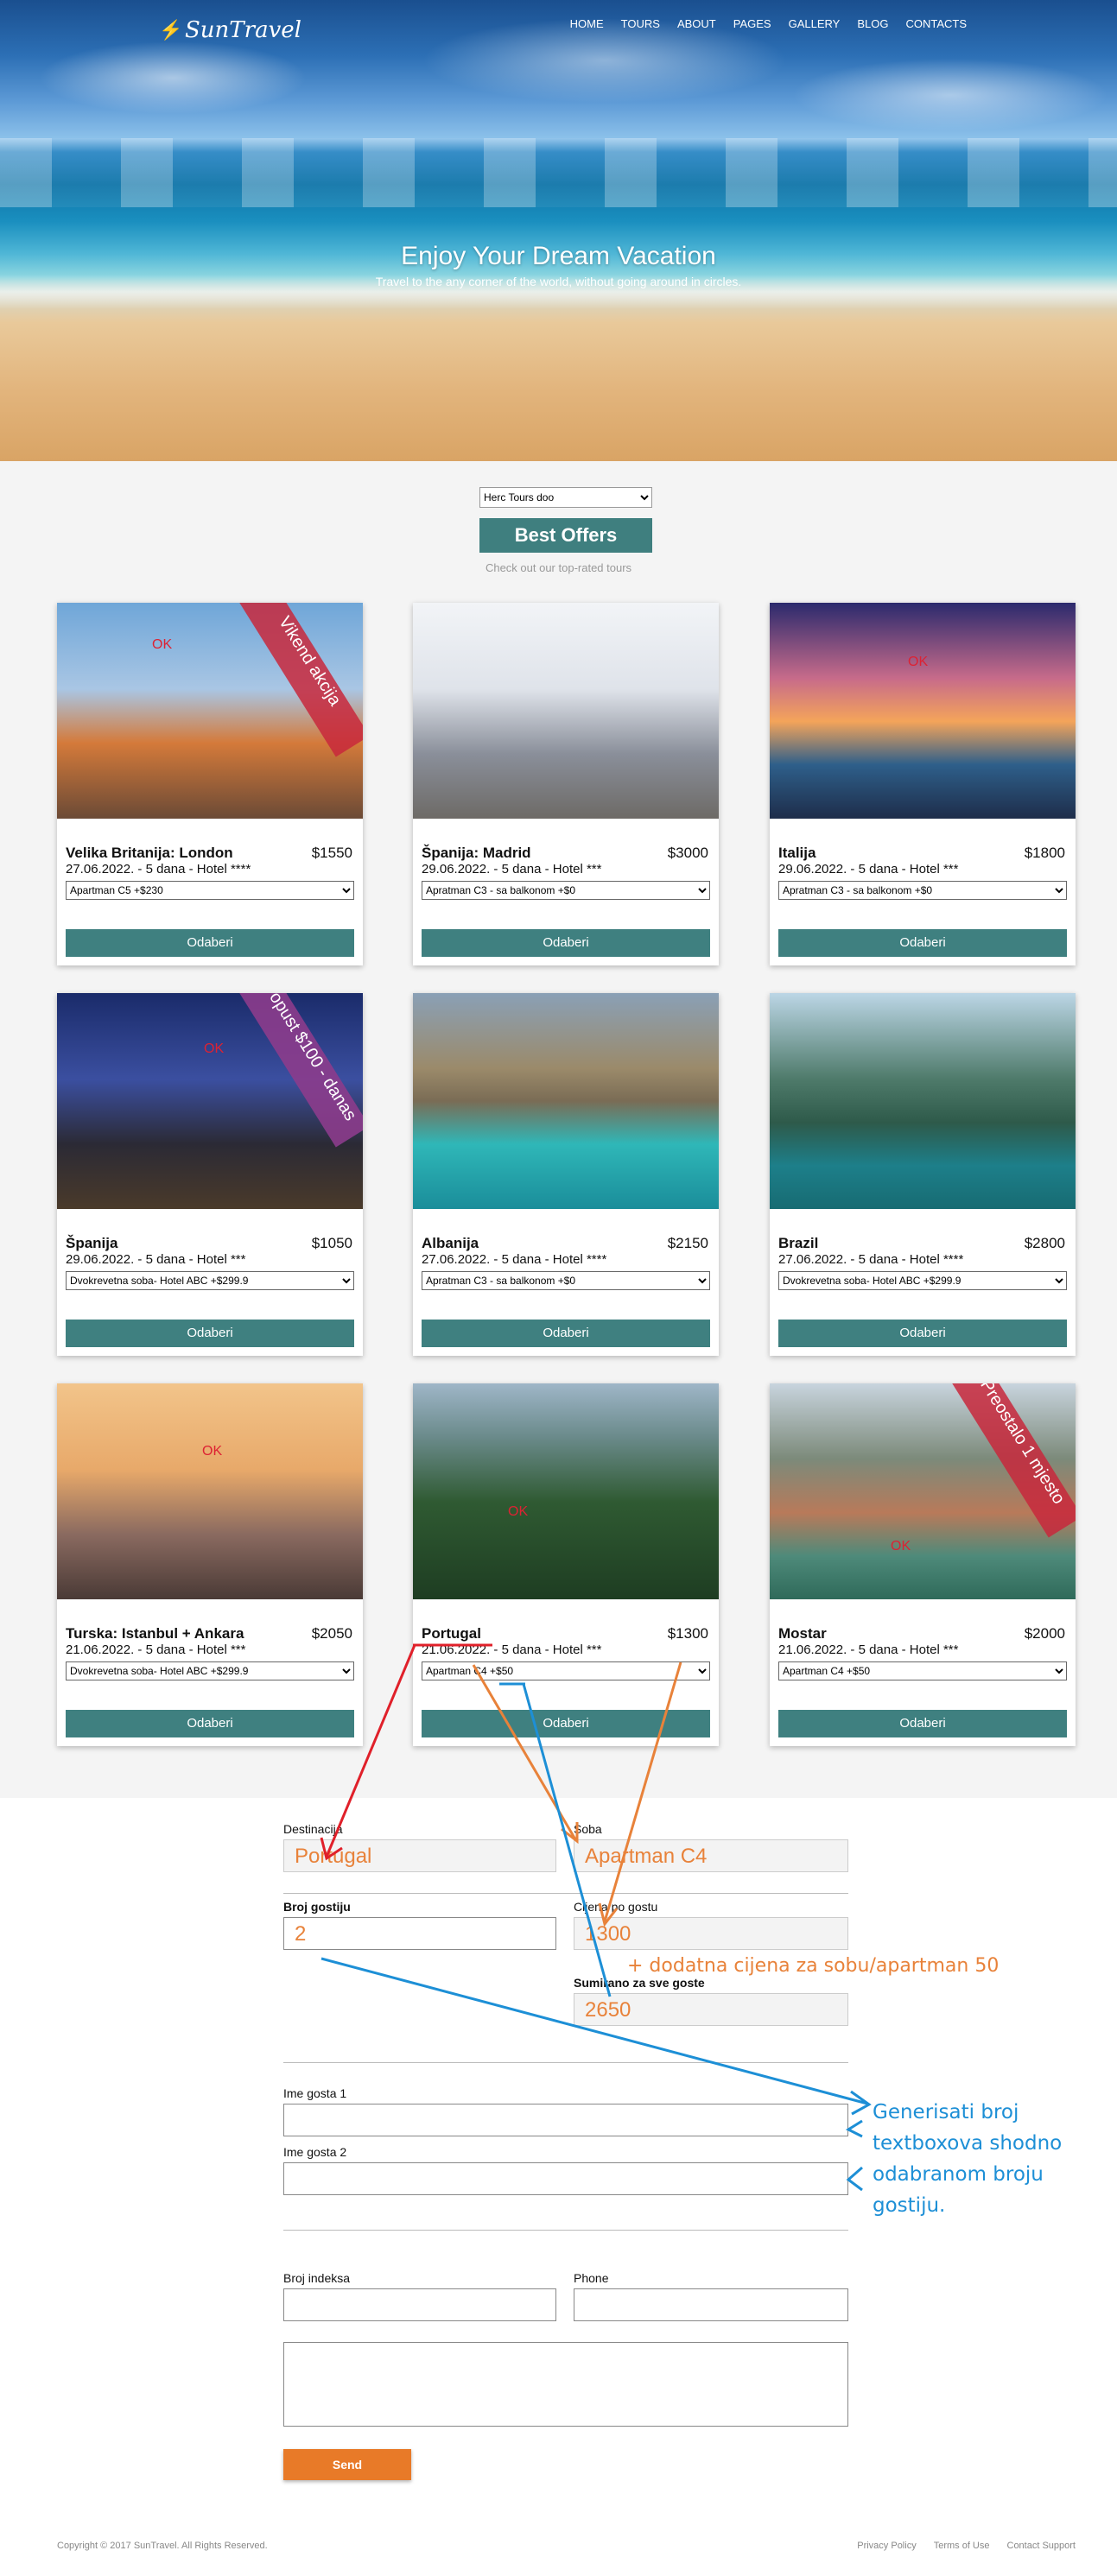 Image resolution: width=1117 pixels, height=2576 pixels. I want to click on hero-title: Enjoy Your Dream Vacation, so click(558, 256).